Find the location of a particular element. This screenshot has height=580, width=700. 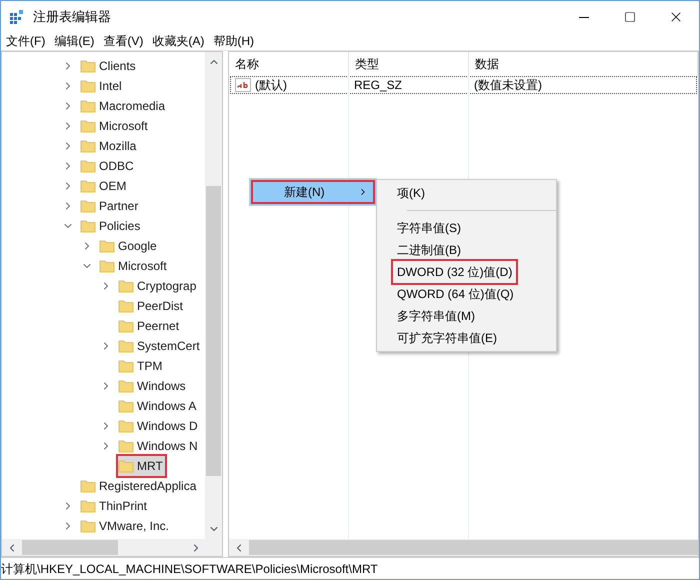

minimize-icon is located at coordinates (584, 17).